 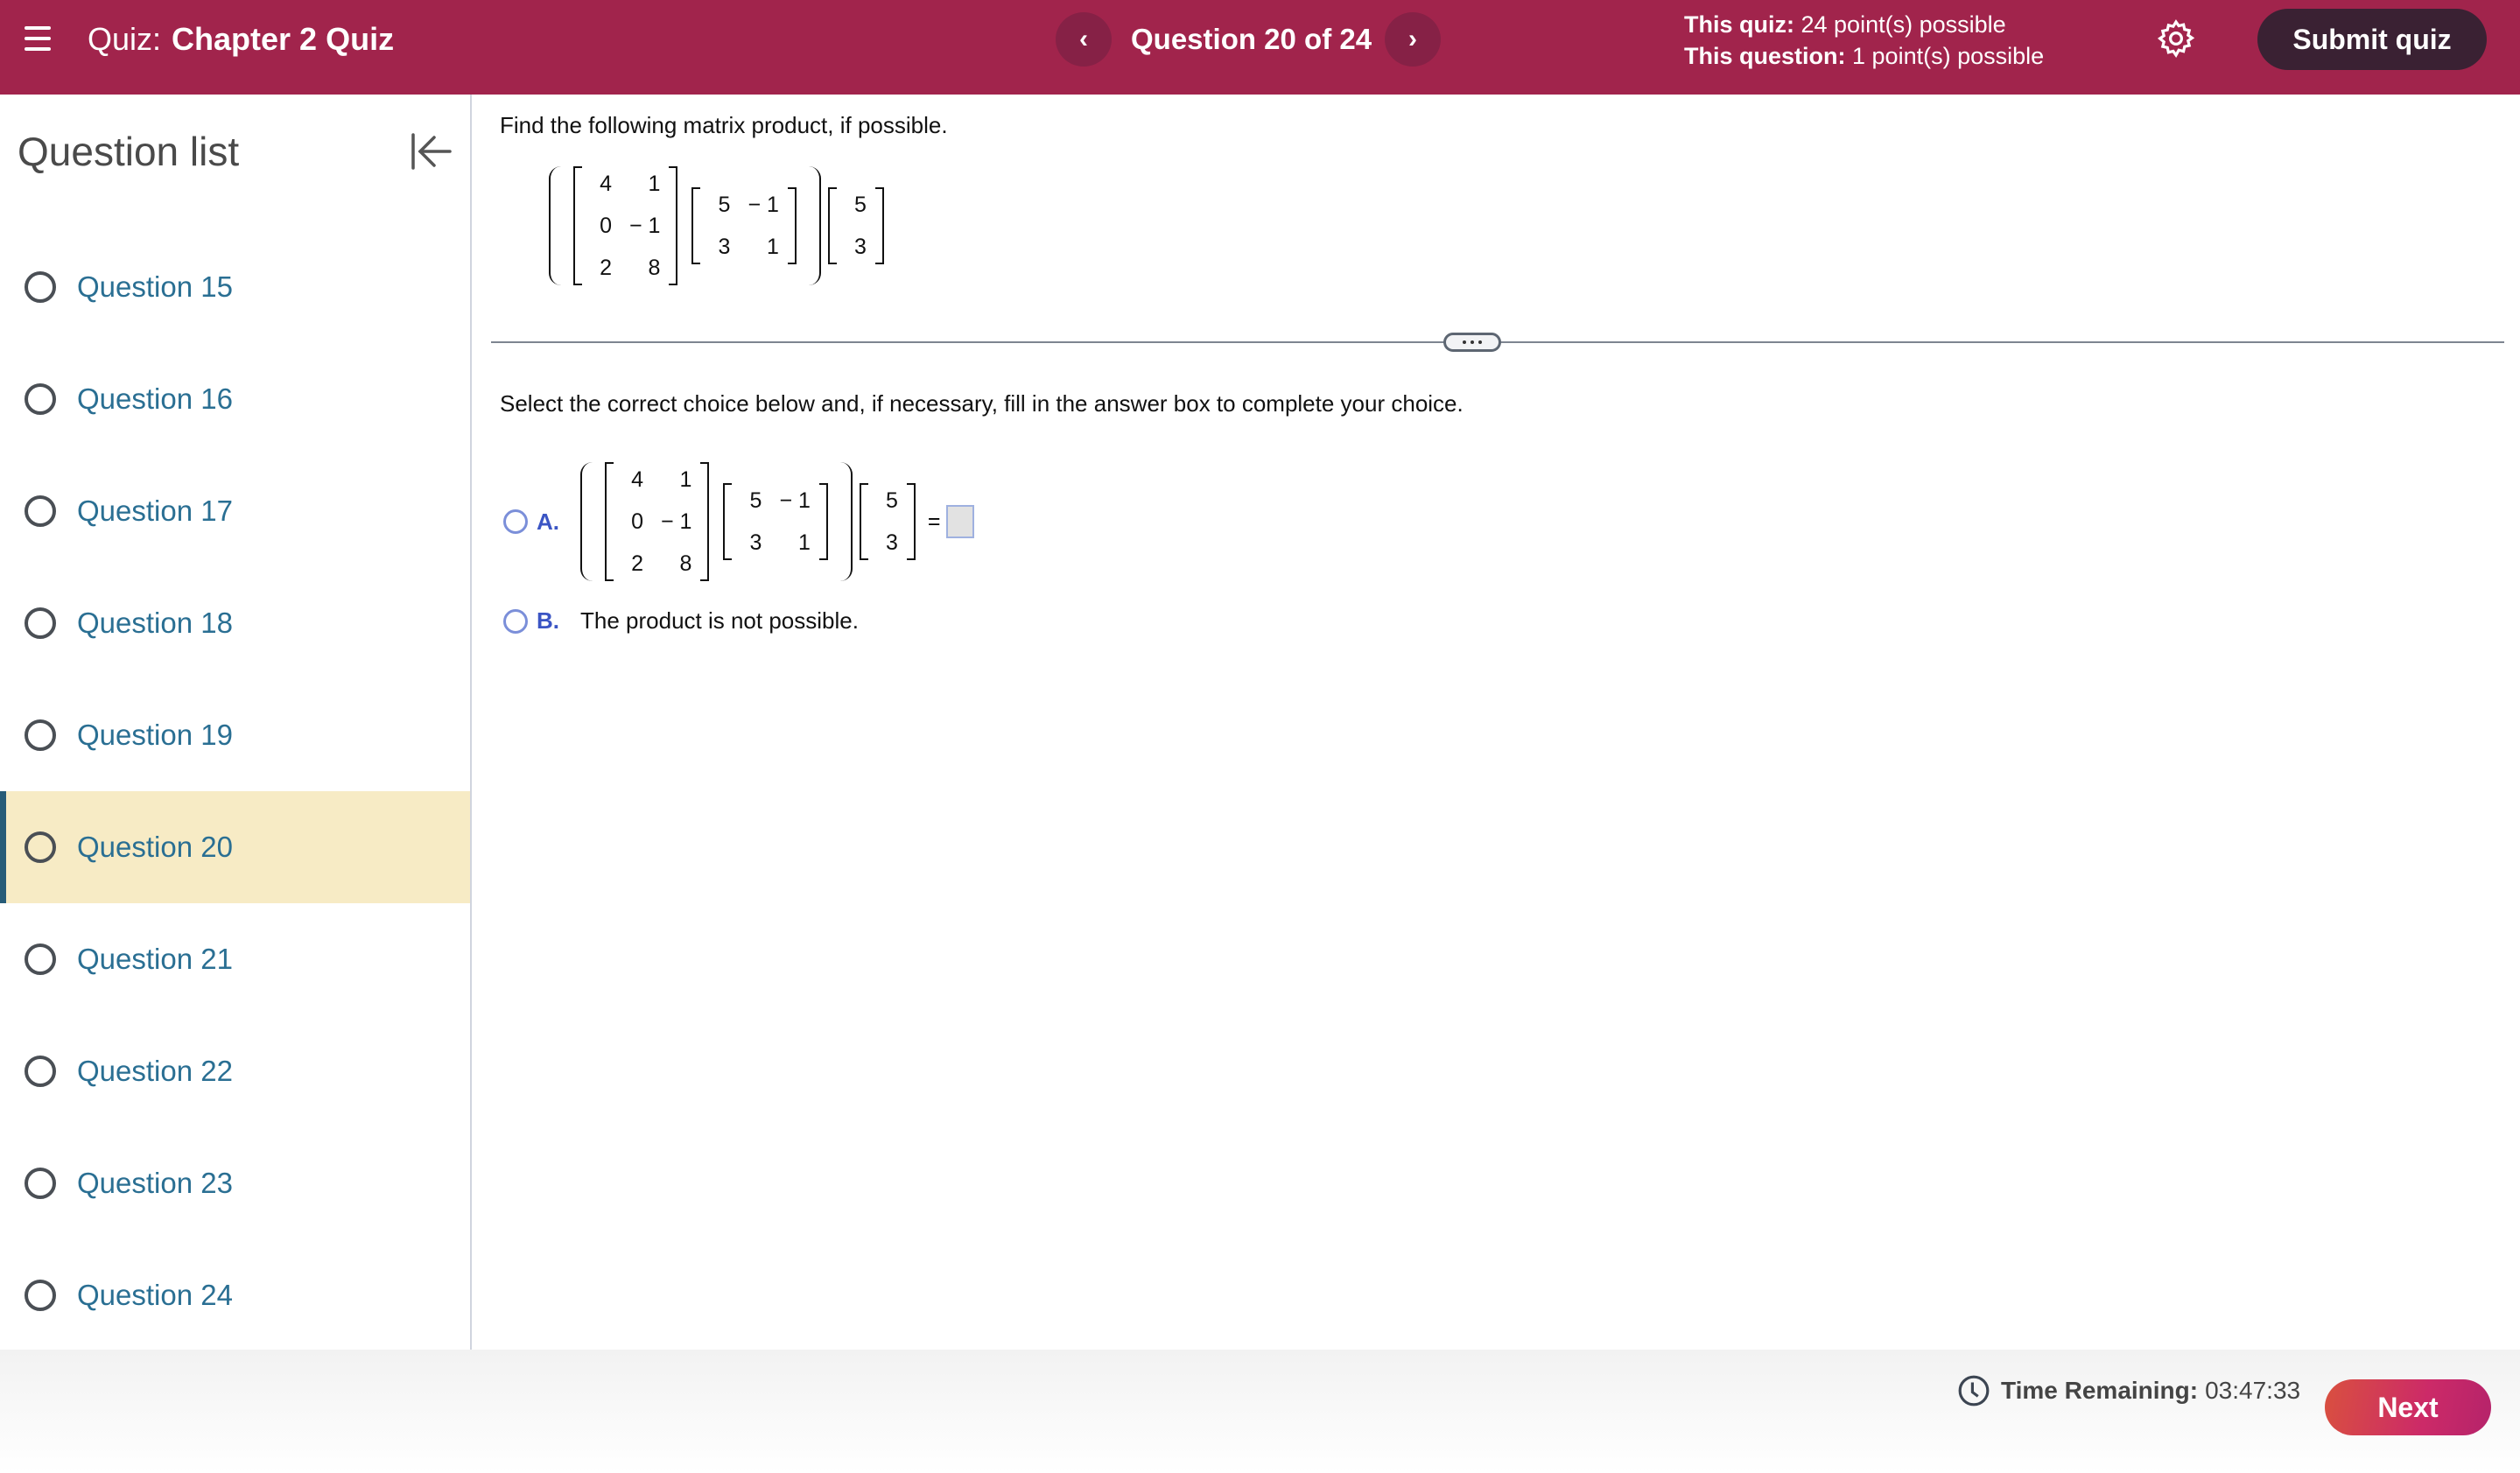 What do you see at coordinates (235, 287) in the screenshot?
I see `sidebar-question-item: Question 15` at bounding box center [235, 287].